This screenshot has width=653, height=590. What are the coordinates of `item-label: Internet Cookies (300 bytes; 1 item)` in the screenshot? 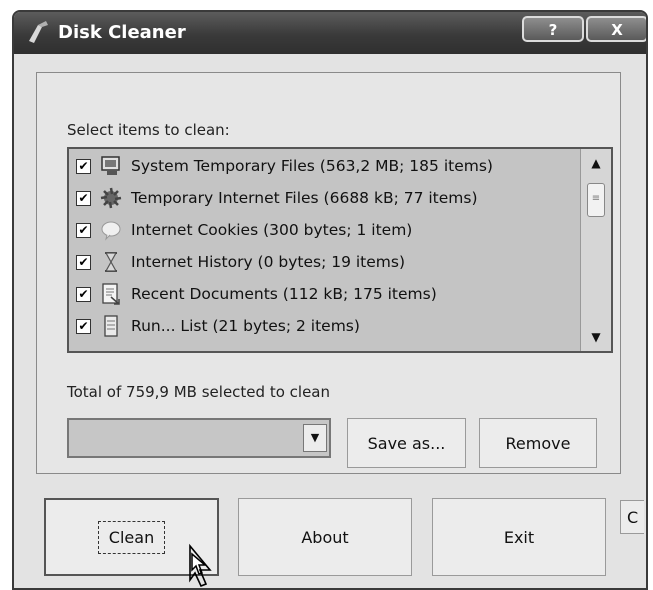 It's located at (272, 230).